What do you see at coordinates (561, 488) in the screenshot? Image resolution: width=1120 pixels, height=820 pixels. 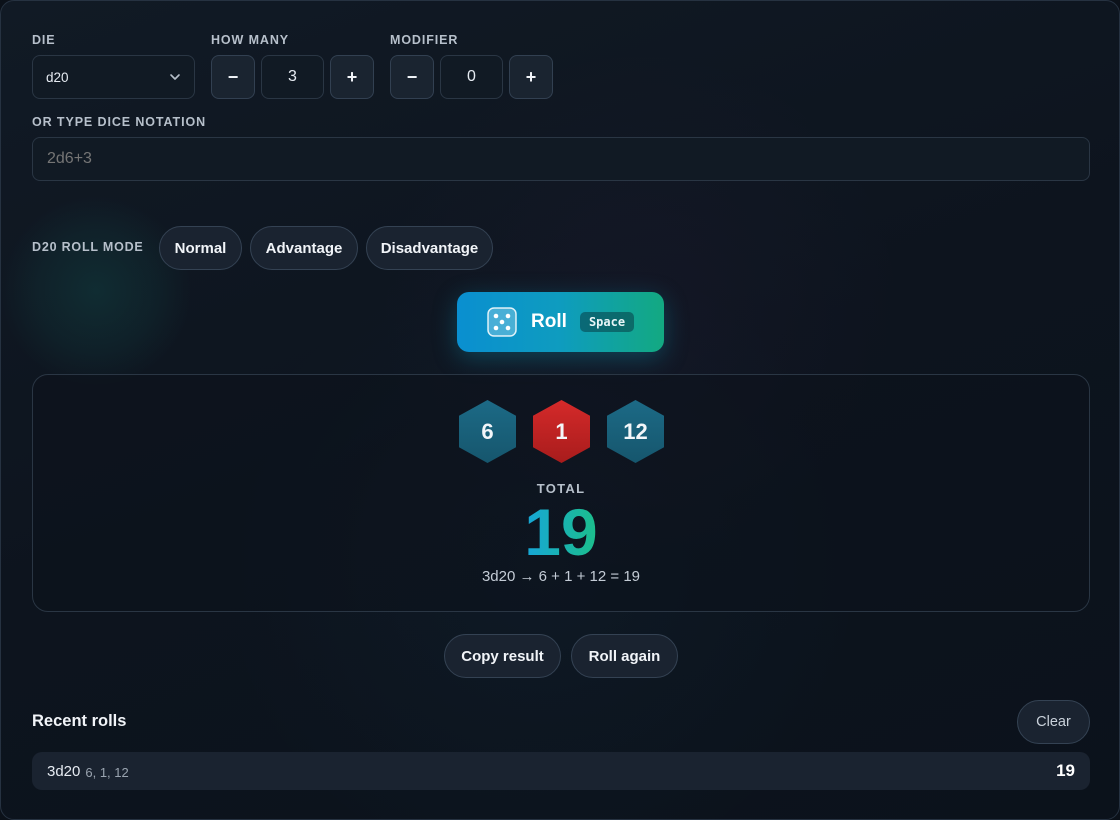 I see `total-label: TOTAL` at bounding box center [561, 488].